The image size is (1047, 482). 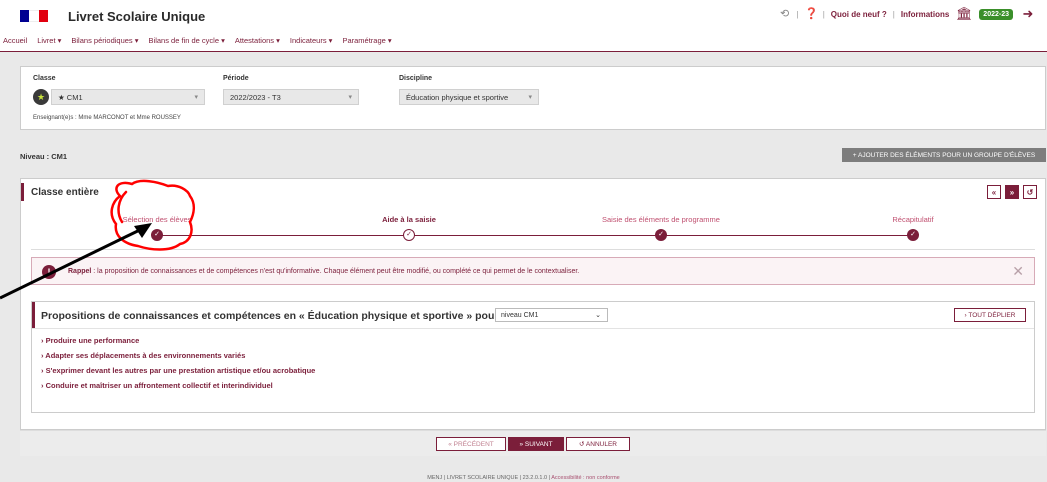 What do you see at coordinates (785, 14) in the screenshot?
I see `refresh-icon: ⟲` at bounding box center [785, 14].